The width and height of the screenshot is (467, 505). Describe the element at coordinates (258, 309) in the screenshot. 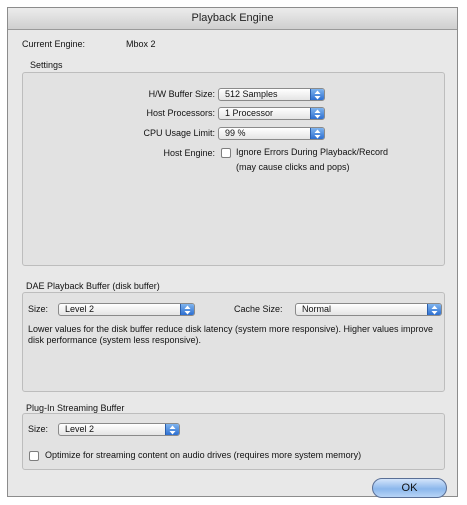

I see `cache-size-label: Cache Size:` at that location.